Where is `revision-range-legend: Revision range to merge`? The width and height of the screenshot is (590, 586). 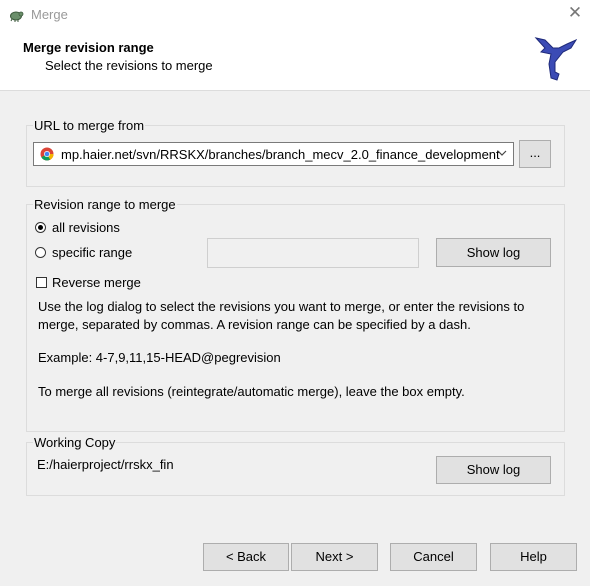 revision-range-legend: Revision range to merge is located at coordinates (105, 204).